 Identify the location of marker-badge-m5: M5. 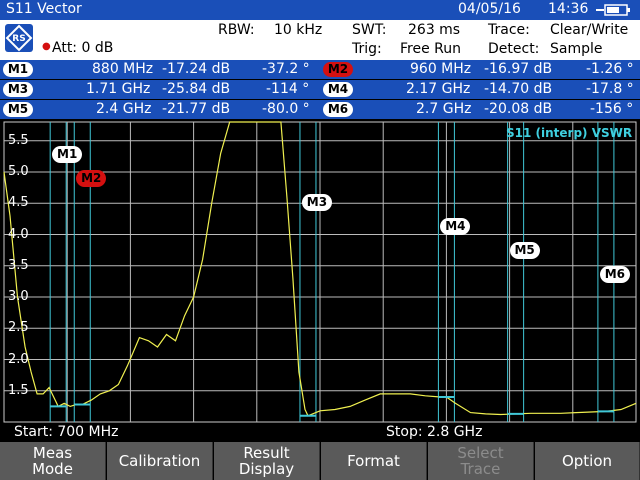
(18, 109).